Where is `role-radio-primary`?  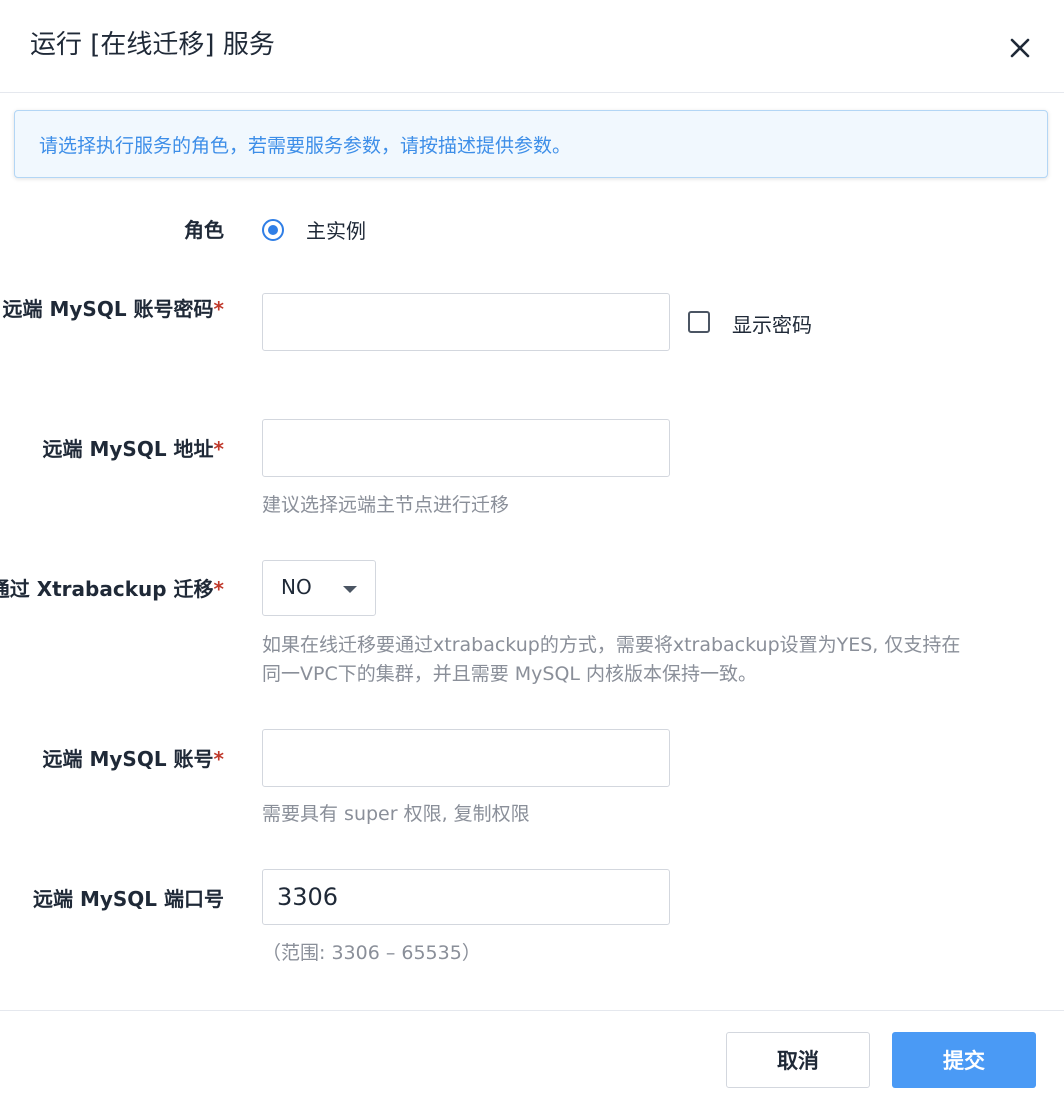 role-radio-primary is located at coordinates (273, 230).